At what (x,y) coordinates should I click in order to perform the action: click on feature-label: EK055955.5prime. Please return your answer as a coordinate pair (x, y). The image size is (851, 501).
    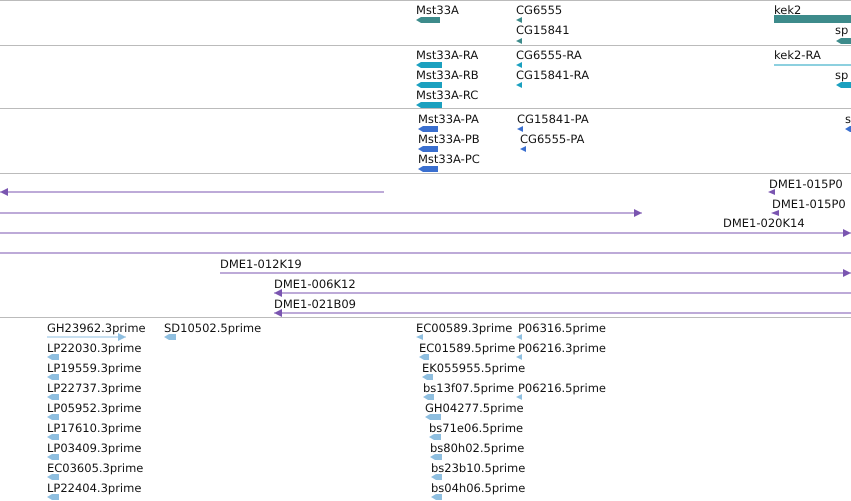
    Looking at the image, I should click on (474, 368).